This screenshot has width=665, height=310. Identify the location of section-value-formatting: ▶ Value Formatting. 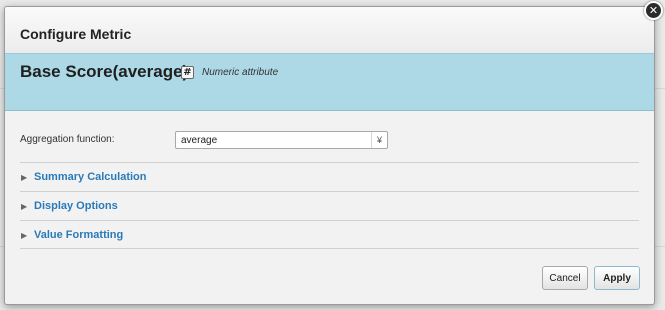
(329, 234).